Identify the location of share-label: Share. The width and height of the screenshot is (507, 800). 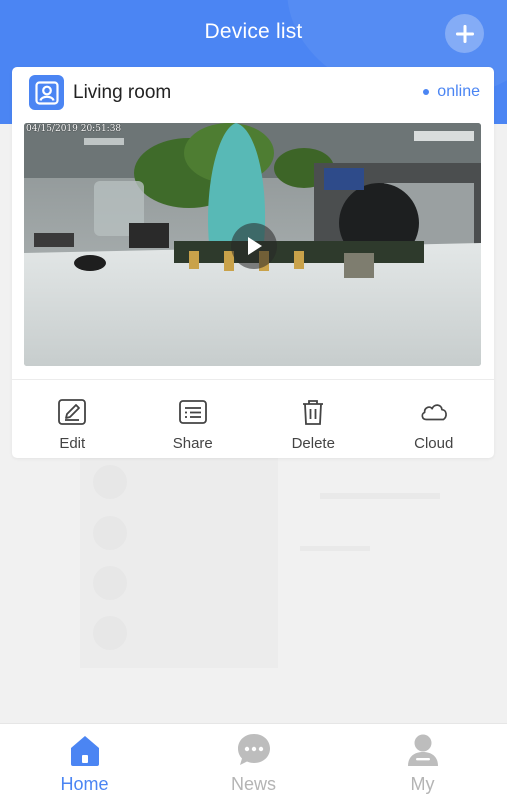
(192, 443).